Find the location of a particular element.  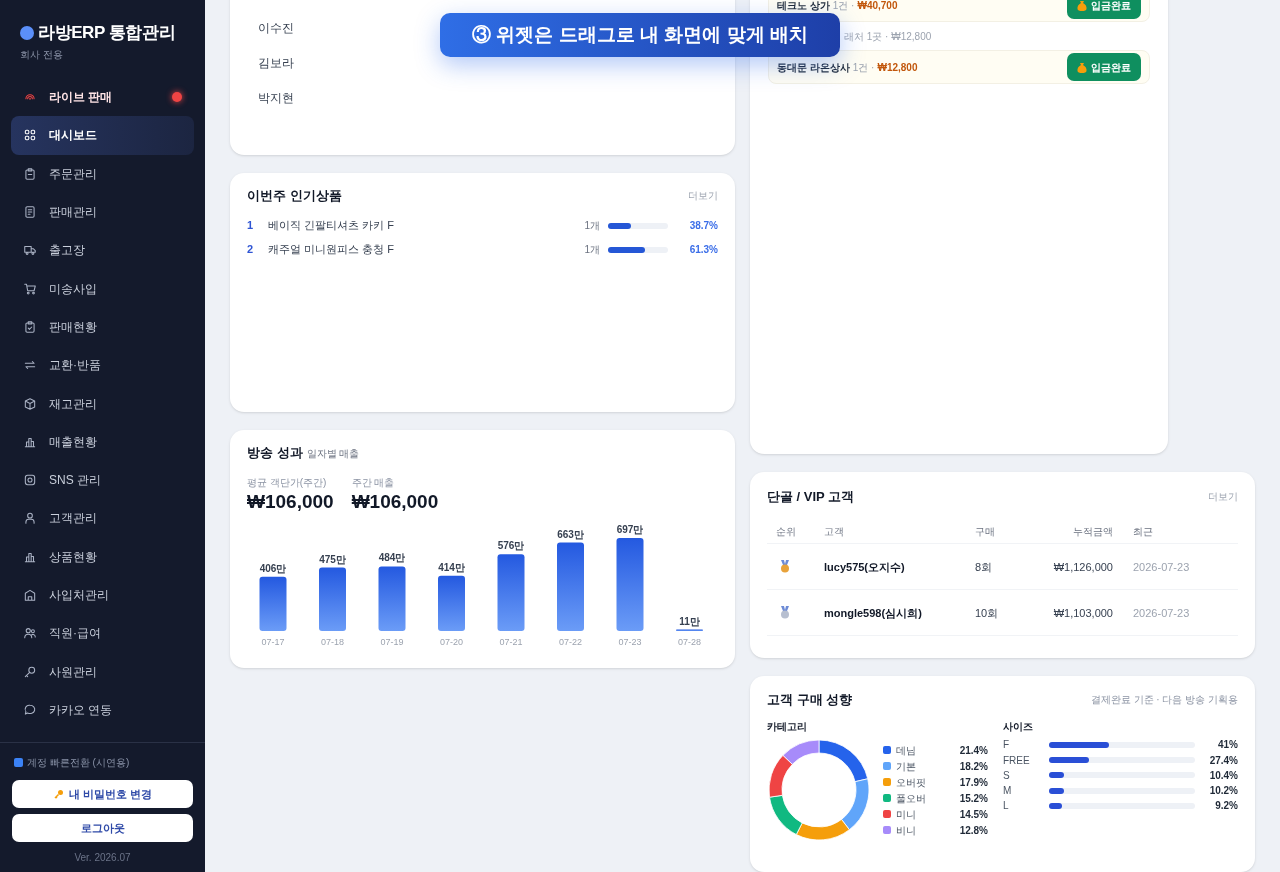

version-label: Ver. 2026.07 is located at coordinates (102, 858).